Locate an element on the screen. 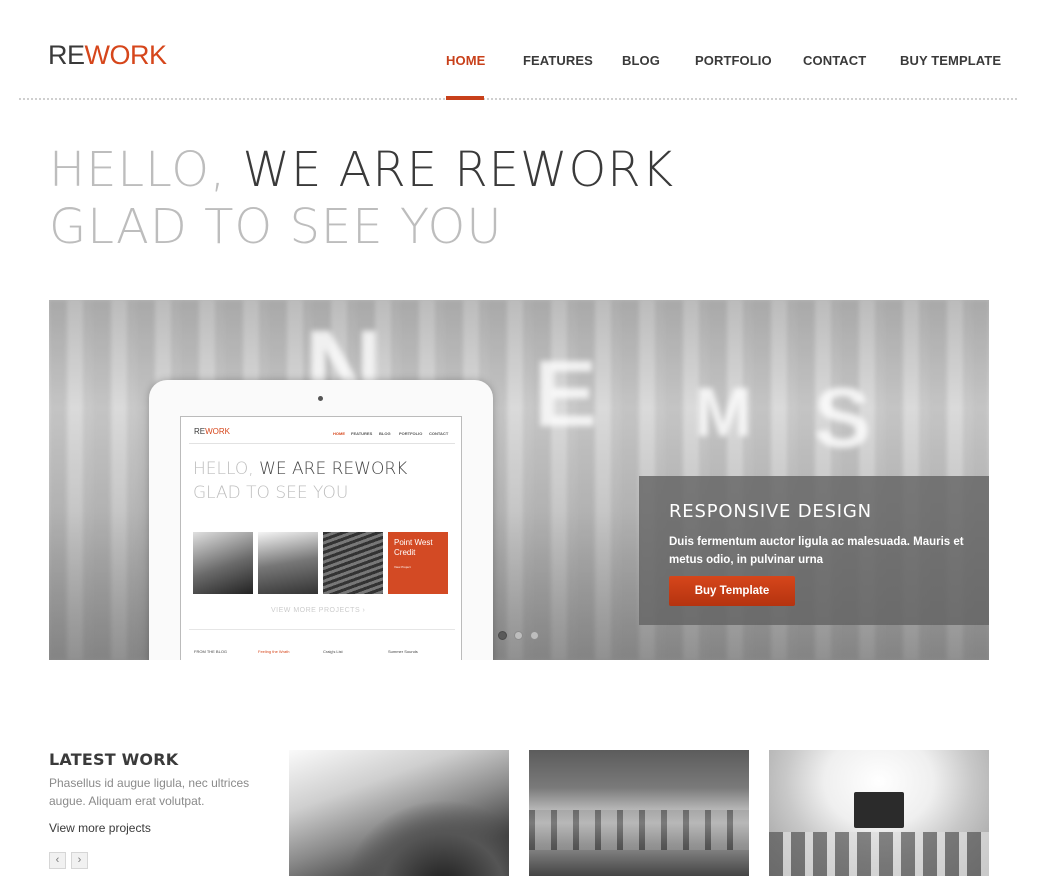  logo-re: RE is located at coordinates (66, 55).